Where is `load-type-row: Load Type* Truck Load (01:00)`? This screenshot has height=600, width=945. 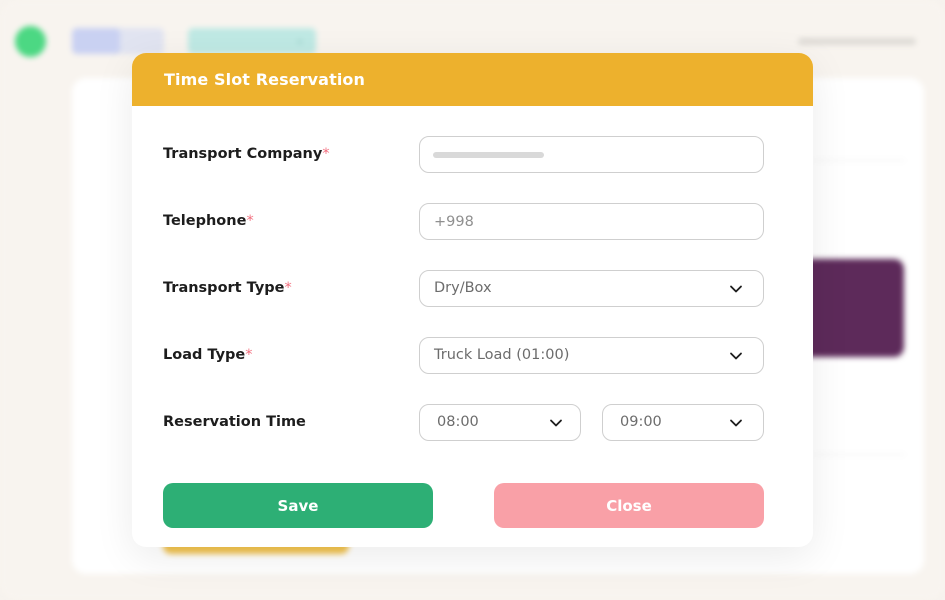
load-type-row: Load Type* Truck Load (01:00) is located at coordinates (463, 355).